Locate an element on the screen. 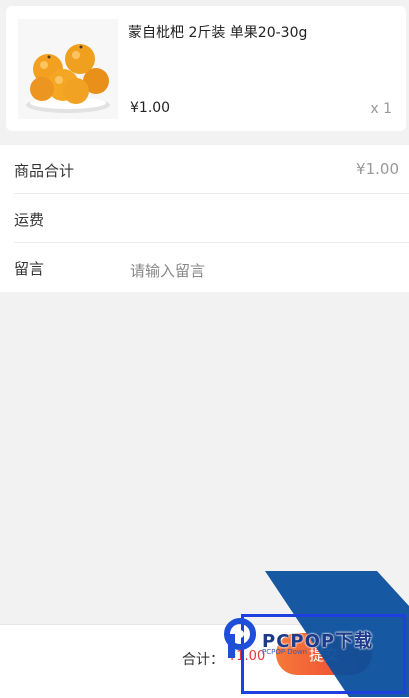 This screenshot has width=409, height=698. pcpop-logo-icon is located at coordinates (240, 638).